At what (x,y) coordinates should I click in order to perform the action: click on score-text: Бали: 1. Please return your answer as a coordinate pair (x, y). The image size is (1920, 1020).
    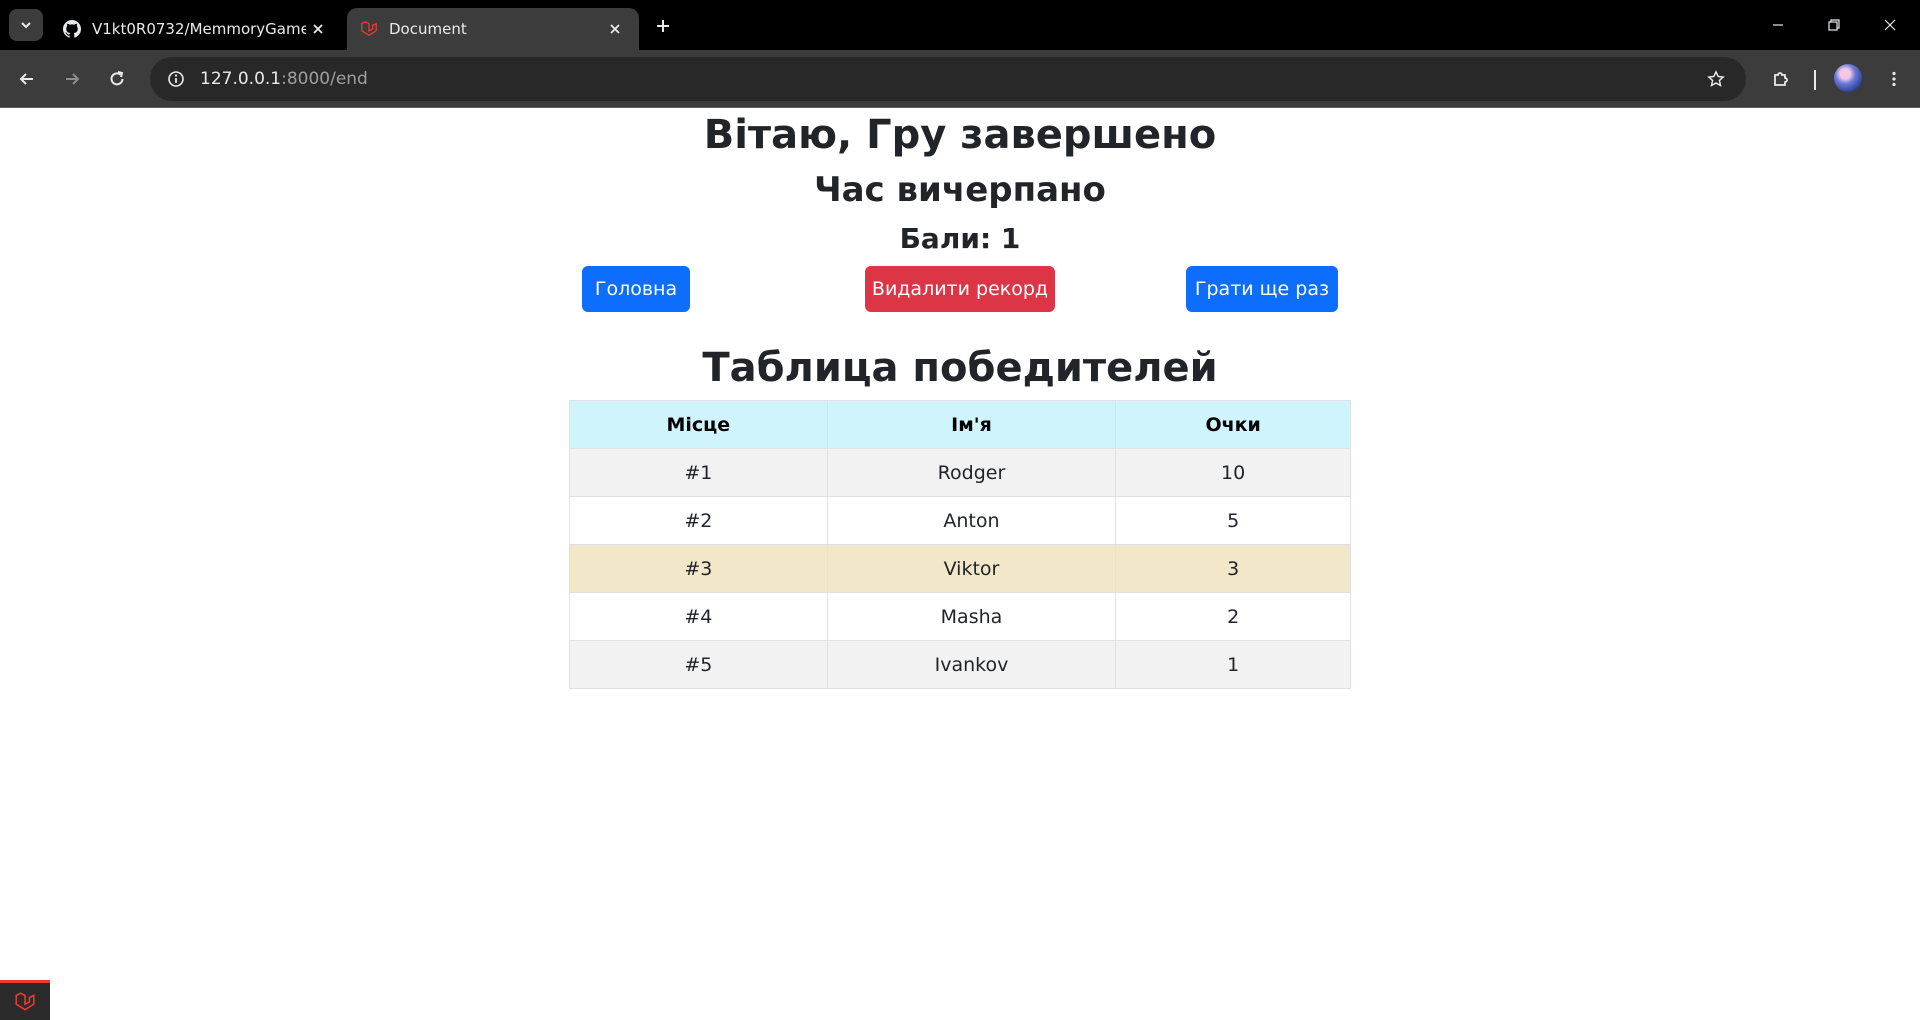
    Looking at the image, I should click on (960, 238).